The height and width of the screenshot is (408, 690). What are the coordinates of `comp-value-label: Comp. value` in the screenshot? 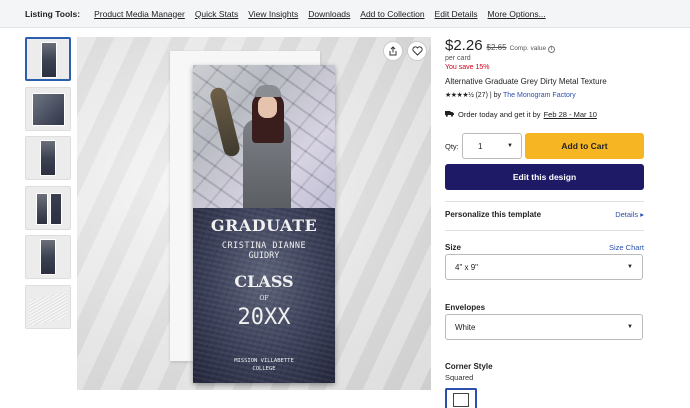 It's located at (528, 48).